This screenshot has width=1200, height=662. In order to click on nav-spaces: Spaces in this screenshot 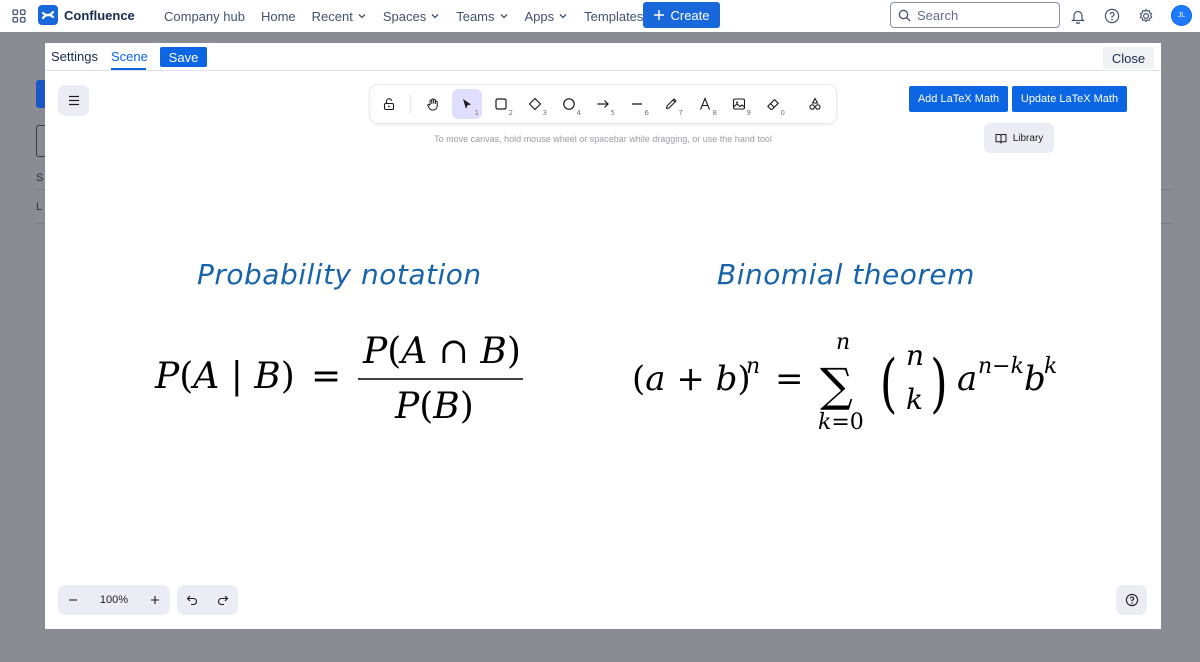, I will do `click(411, 16)`.